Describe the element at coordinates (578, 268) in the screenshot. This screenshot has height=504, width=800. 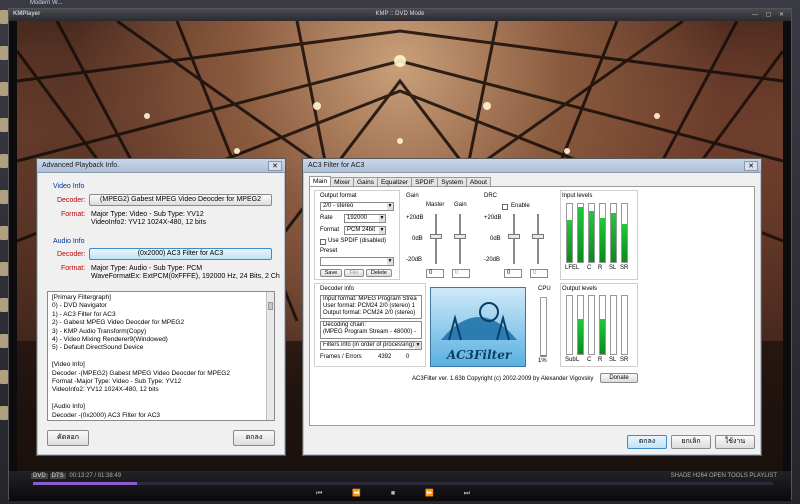
I see `level-channel-label: L` at that location.